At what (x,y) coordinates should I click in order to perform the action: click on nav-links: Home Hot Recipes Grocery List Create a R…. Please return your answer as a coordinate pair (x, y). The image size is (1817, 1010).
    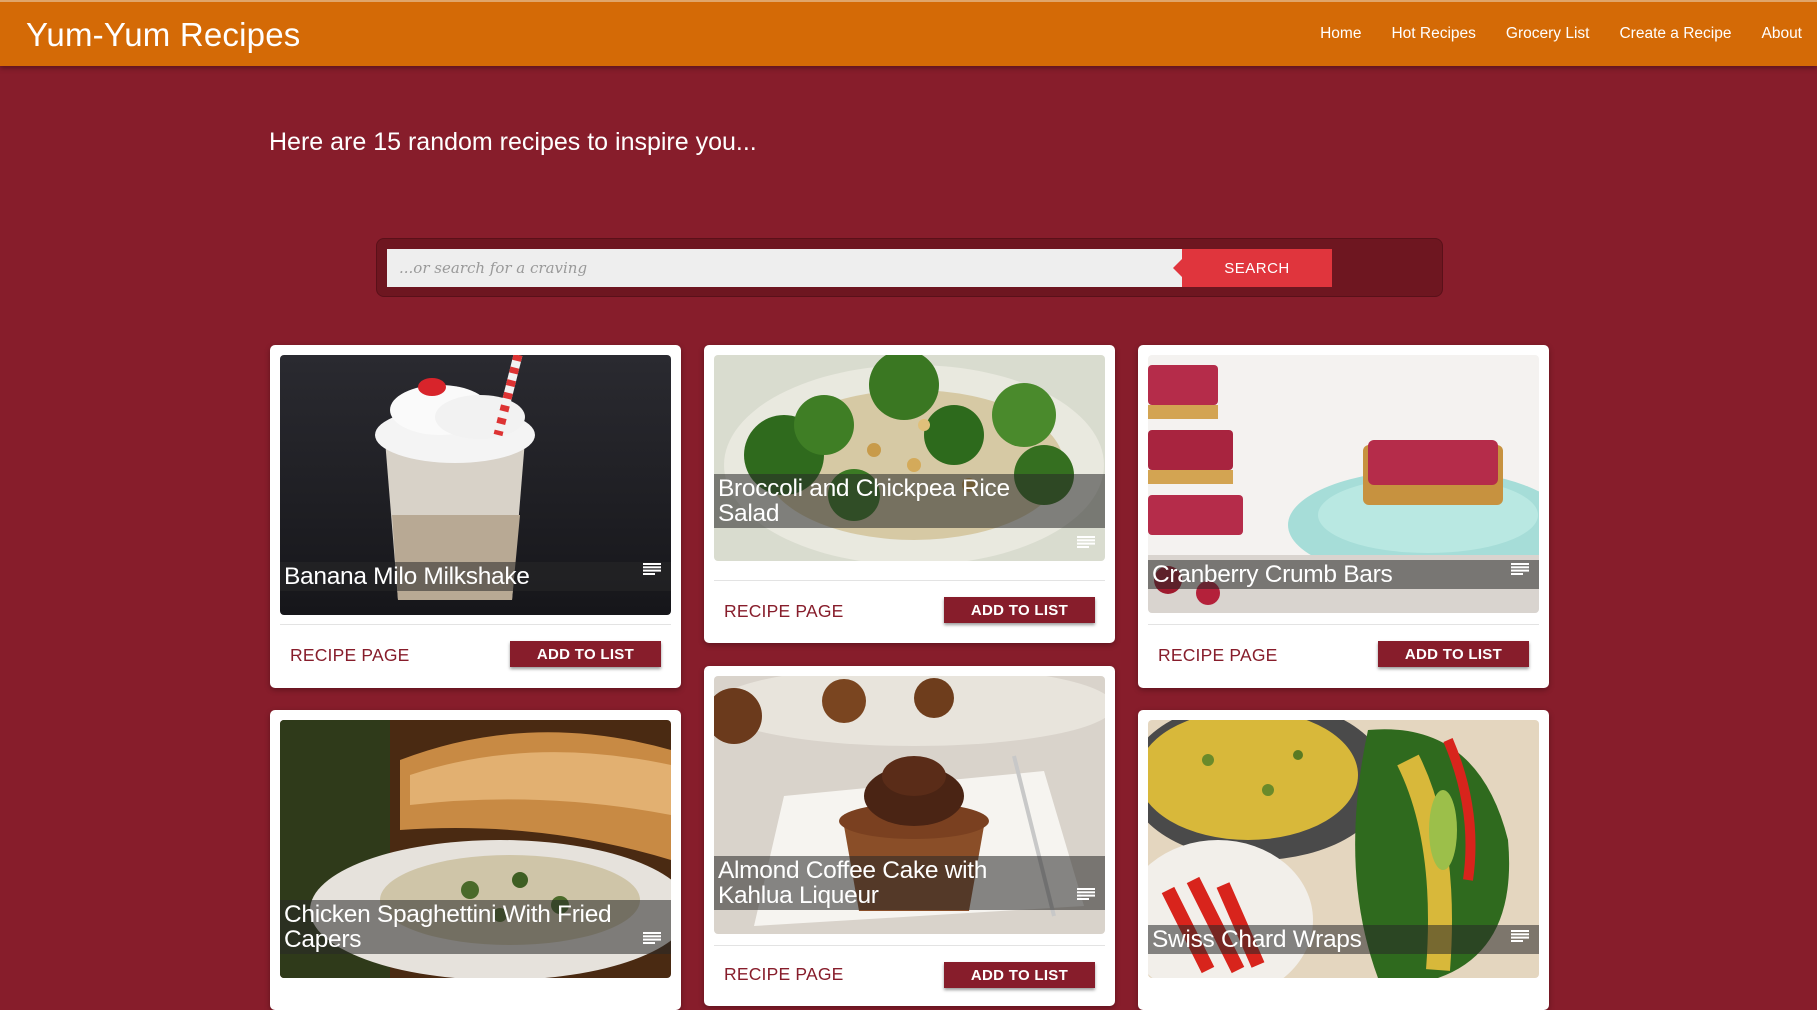
    Looking at the image, I should click on (1561, 34).